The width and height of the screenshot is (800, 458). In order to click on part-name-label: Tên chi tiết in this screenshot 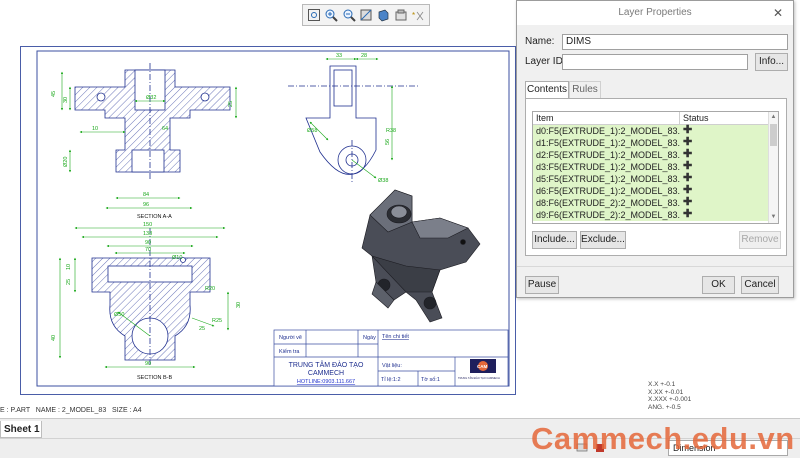, I will do `click(395, 337)`.